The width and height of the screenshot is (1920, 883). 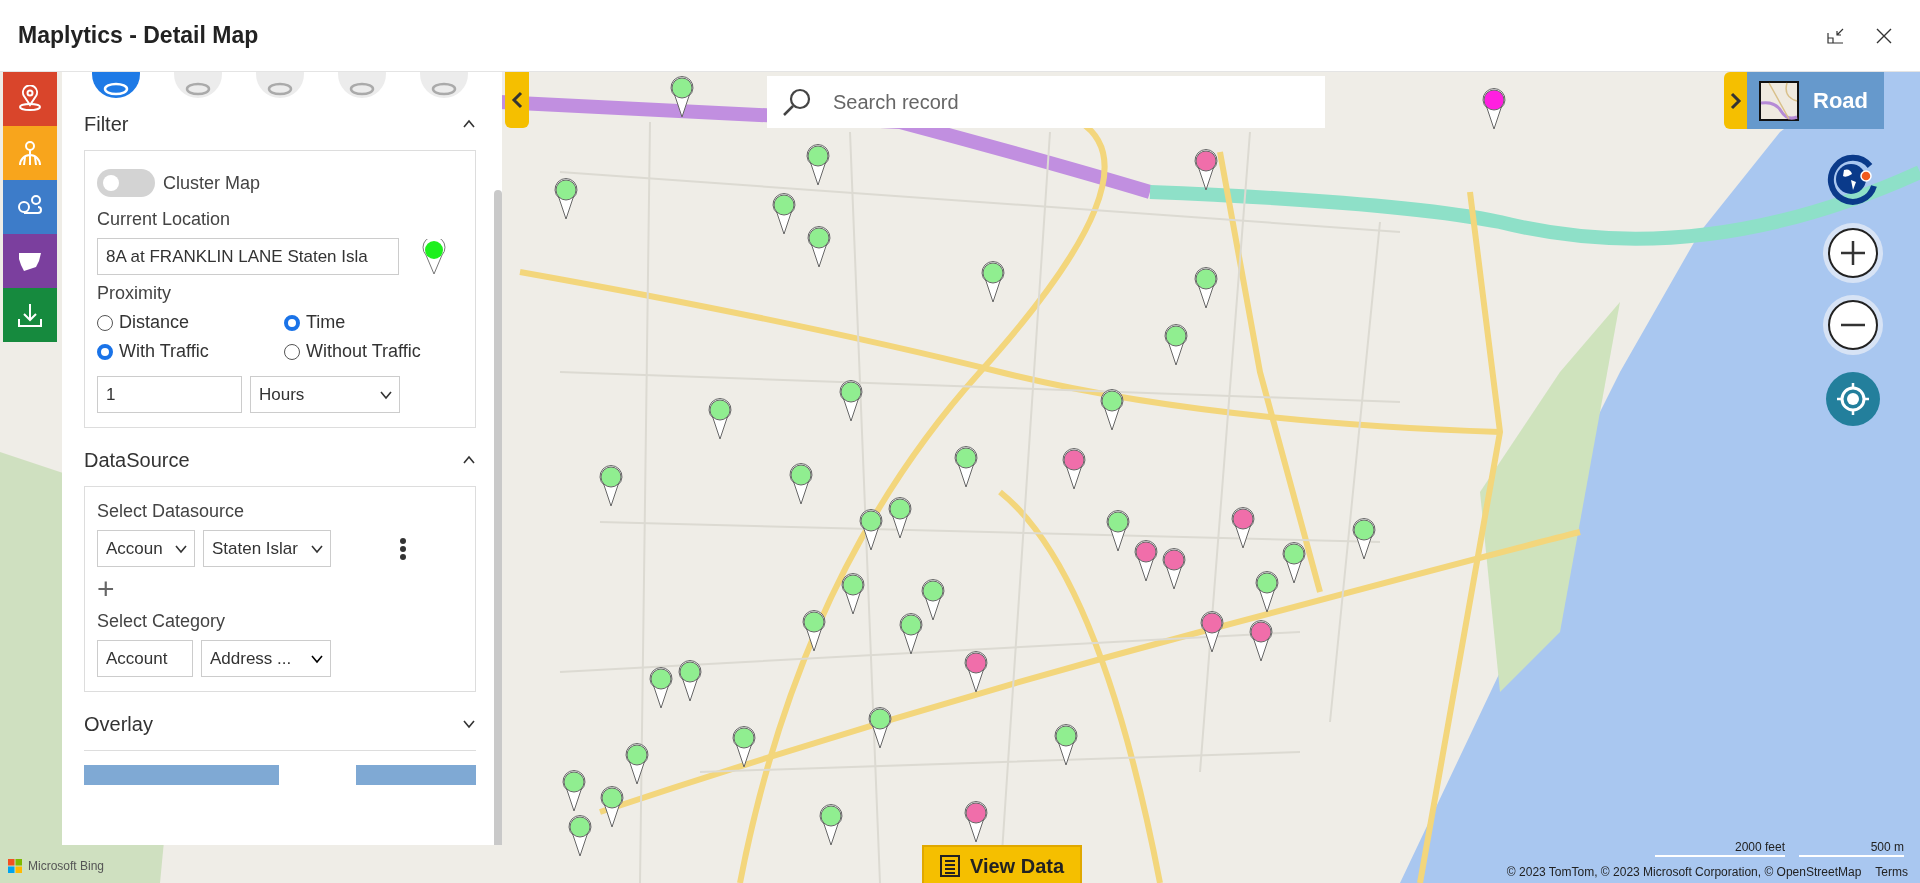 I want to click on scale-bar: 500 m, so click(x=1851, y=848).